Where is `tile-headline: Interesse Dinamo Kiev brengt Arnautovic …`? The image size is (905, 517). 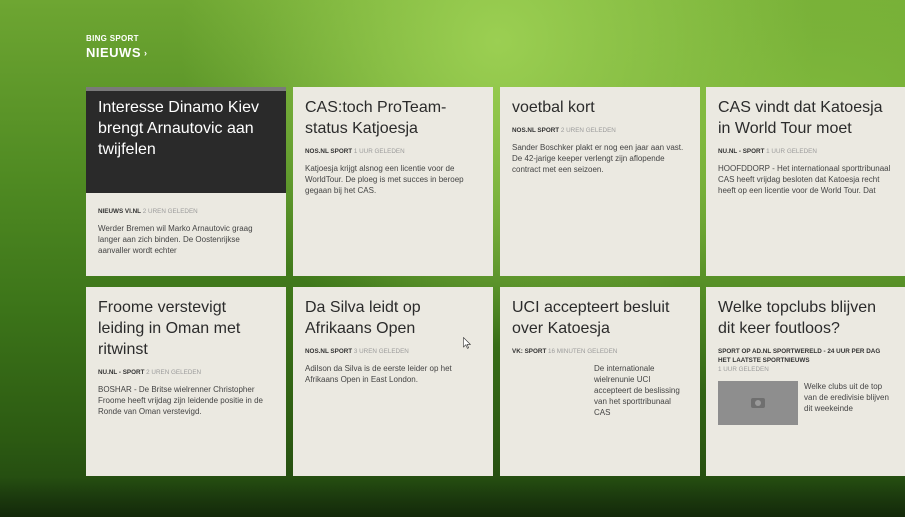
tile-headline: Interesse Dinamo Kiev brengt Arnautovic … is located at coordinates (178, 128).